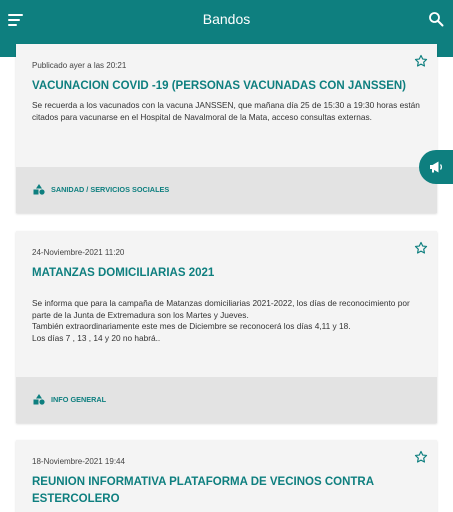  I want to click on page-title: Bandos, so click(226, 19).